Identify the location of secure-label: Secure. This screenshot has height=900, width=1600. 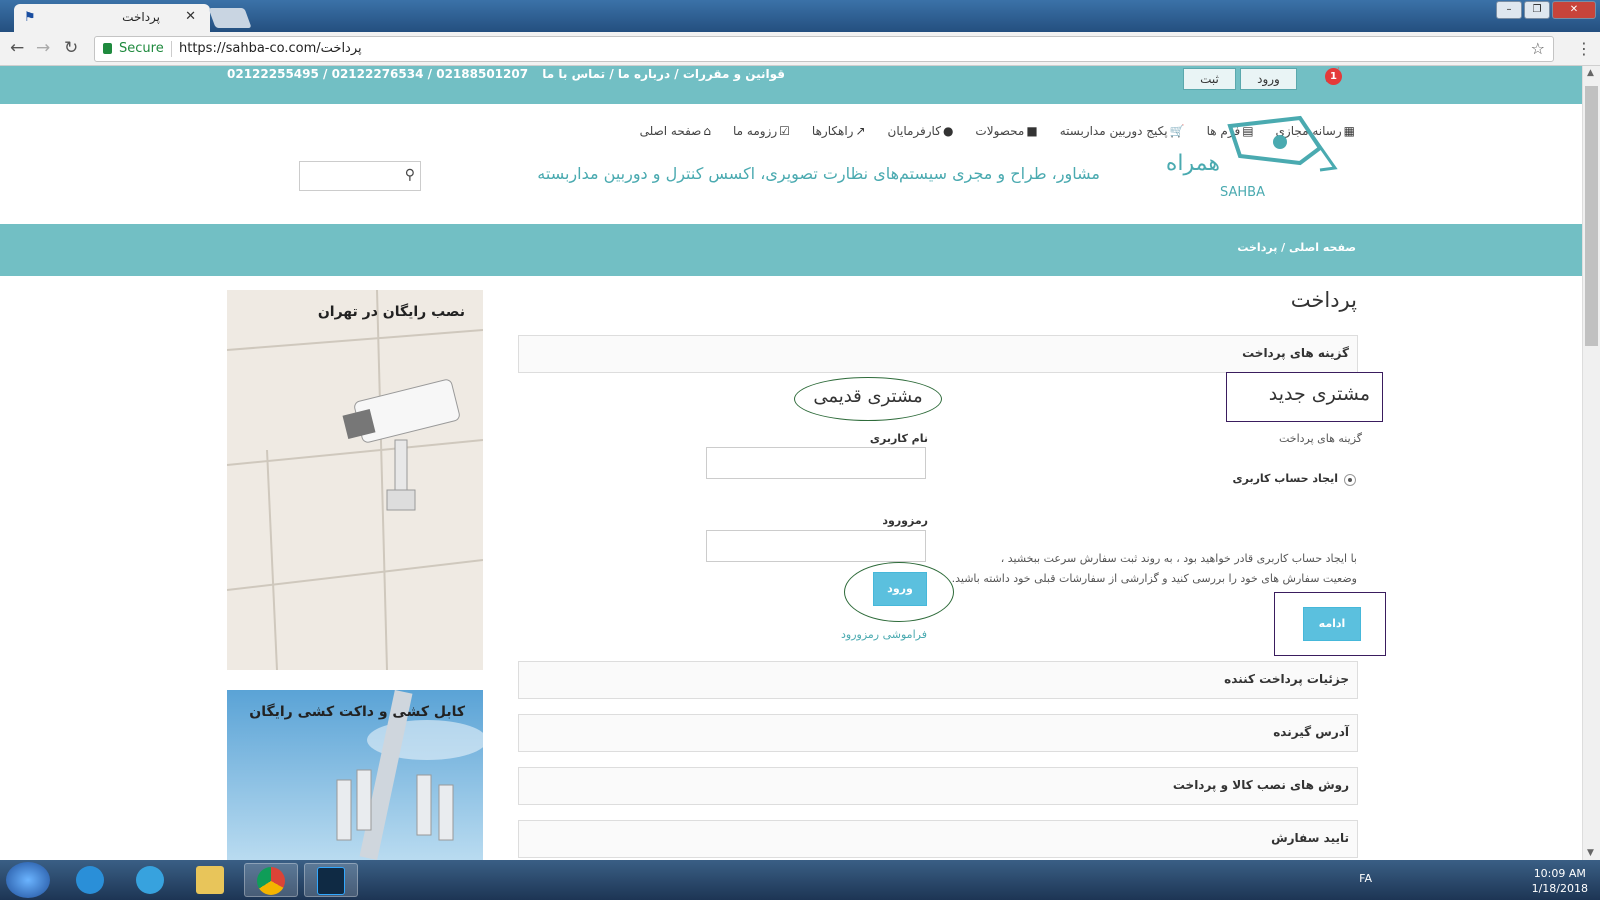
(141, 48).